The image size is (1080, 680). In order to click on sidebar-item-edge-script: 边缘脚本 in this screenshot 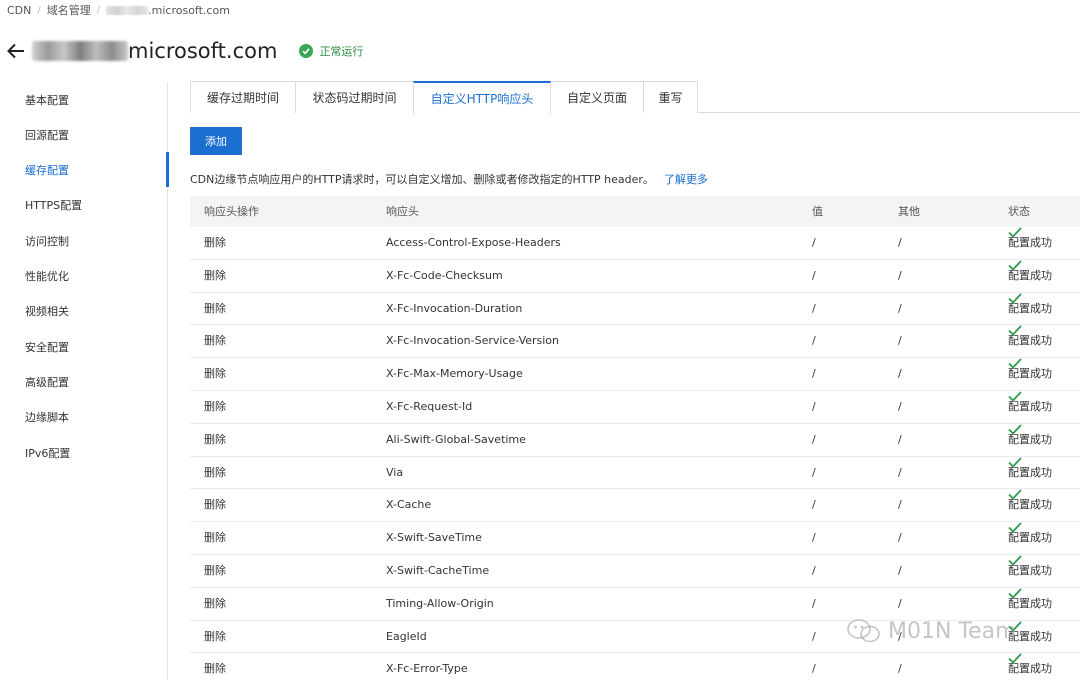, I will do `click(47, 418)`.